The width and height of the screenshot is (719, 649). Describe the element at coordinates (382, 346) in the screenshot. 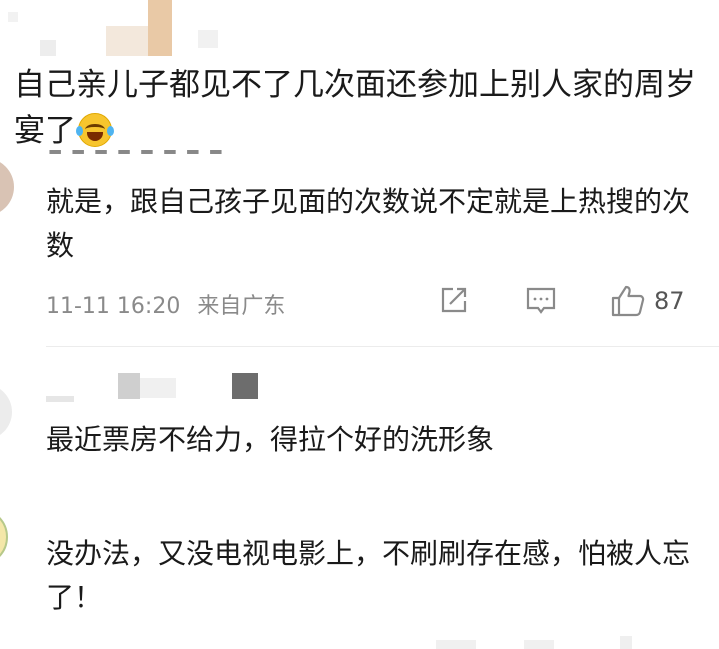

I see `divider` at that location.